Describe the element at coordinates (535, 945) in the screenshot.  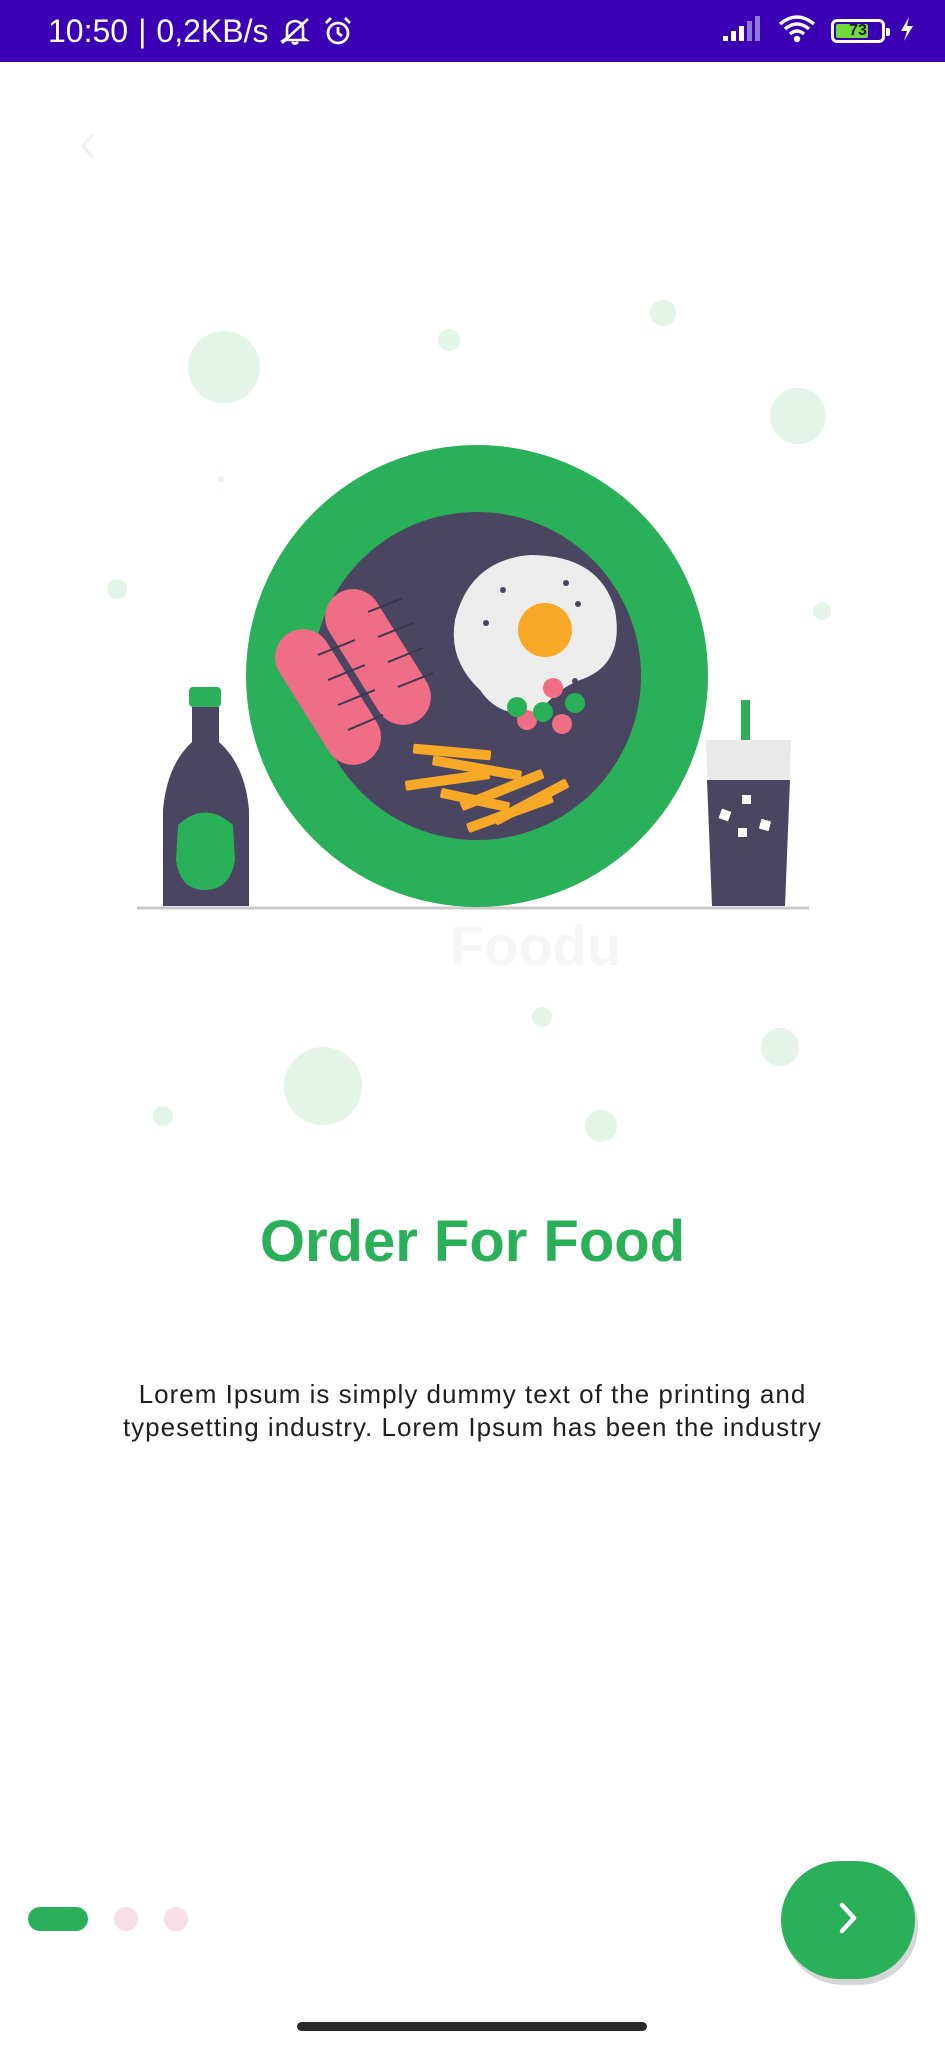
I see `svg-text: Foodu` at that location.